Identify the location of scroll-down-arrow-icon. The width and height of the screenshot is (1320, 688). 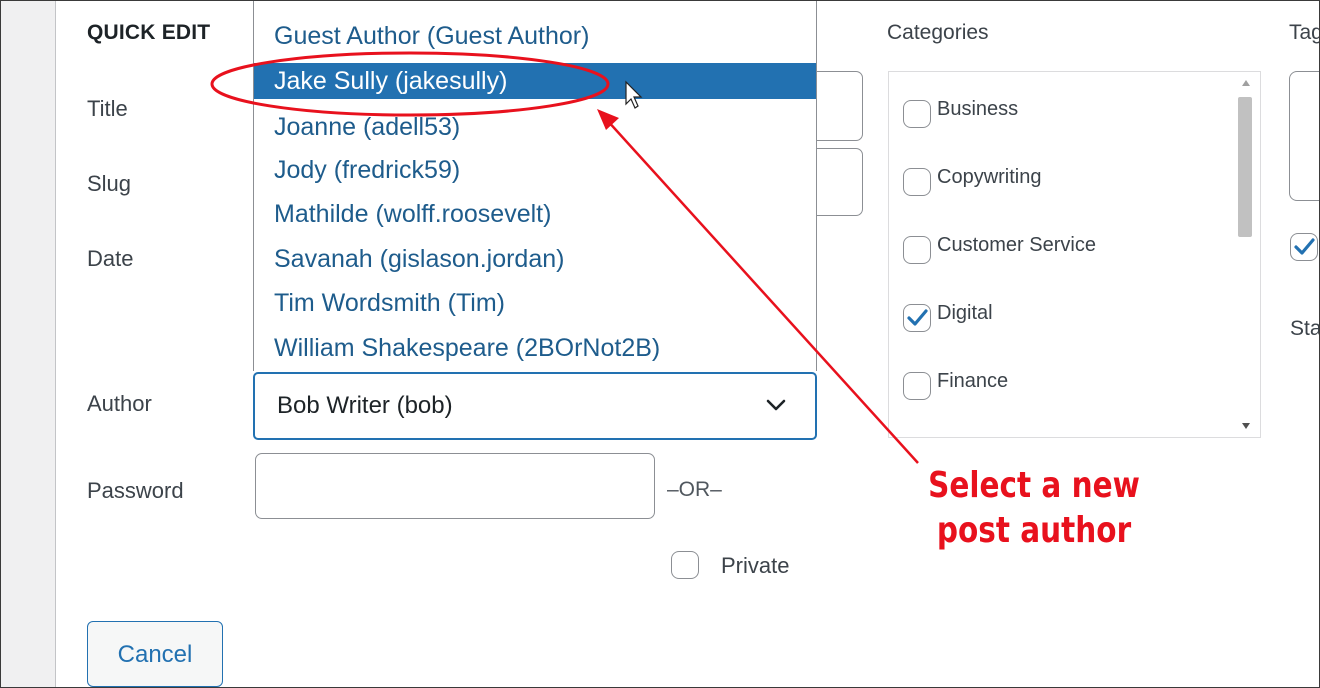
(1246, 426).